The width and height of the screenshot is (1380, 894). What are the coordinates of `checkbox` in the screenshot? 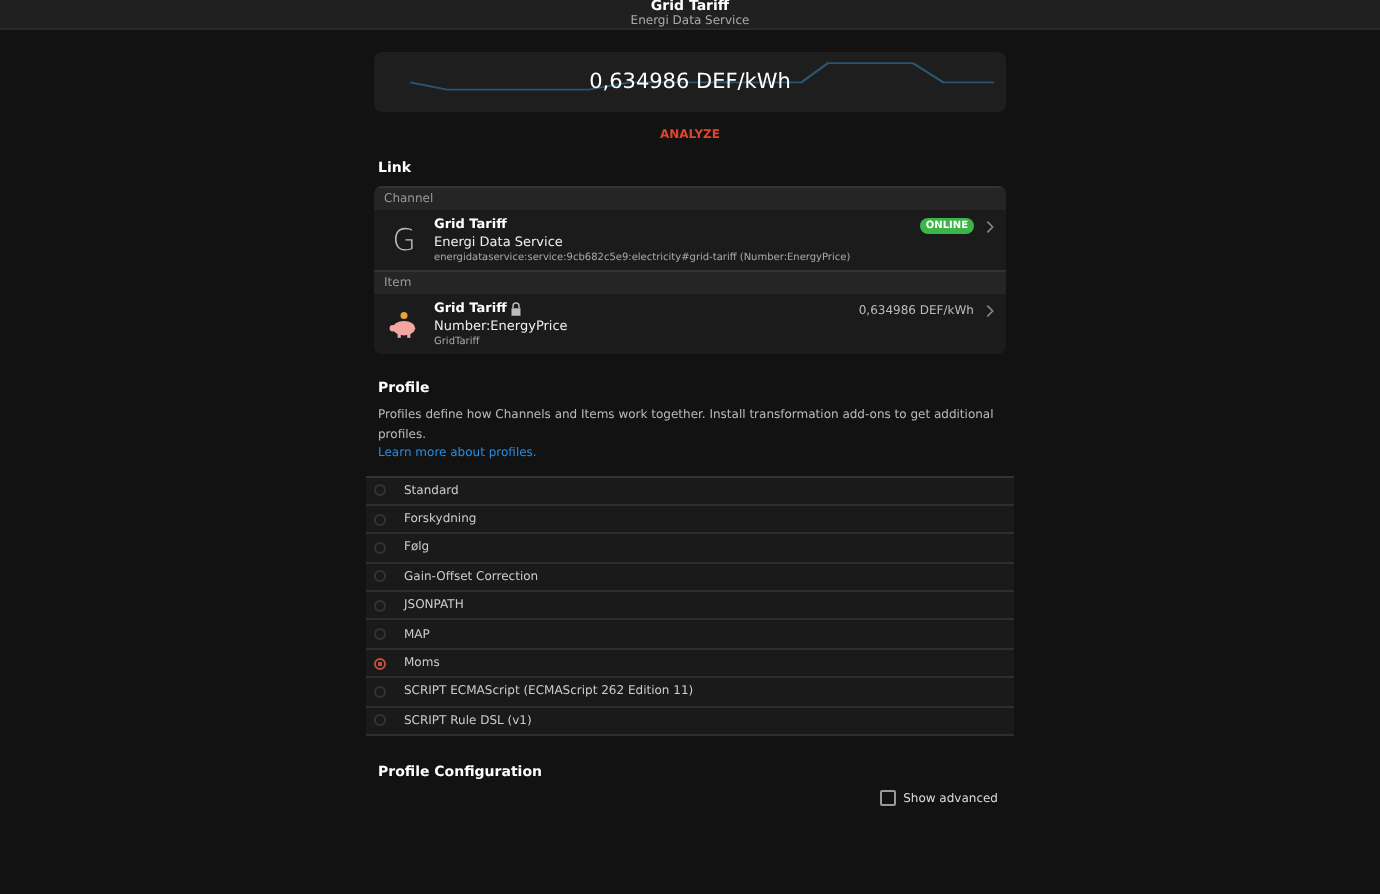 It's located at (887, 798).